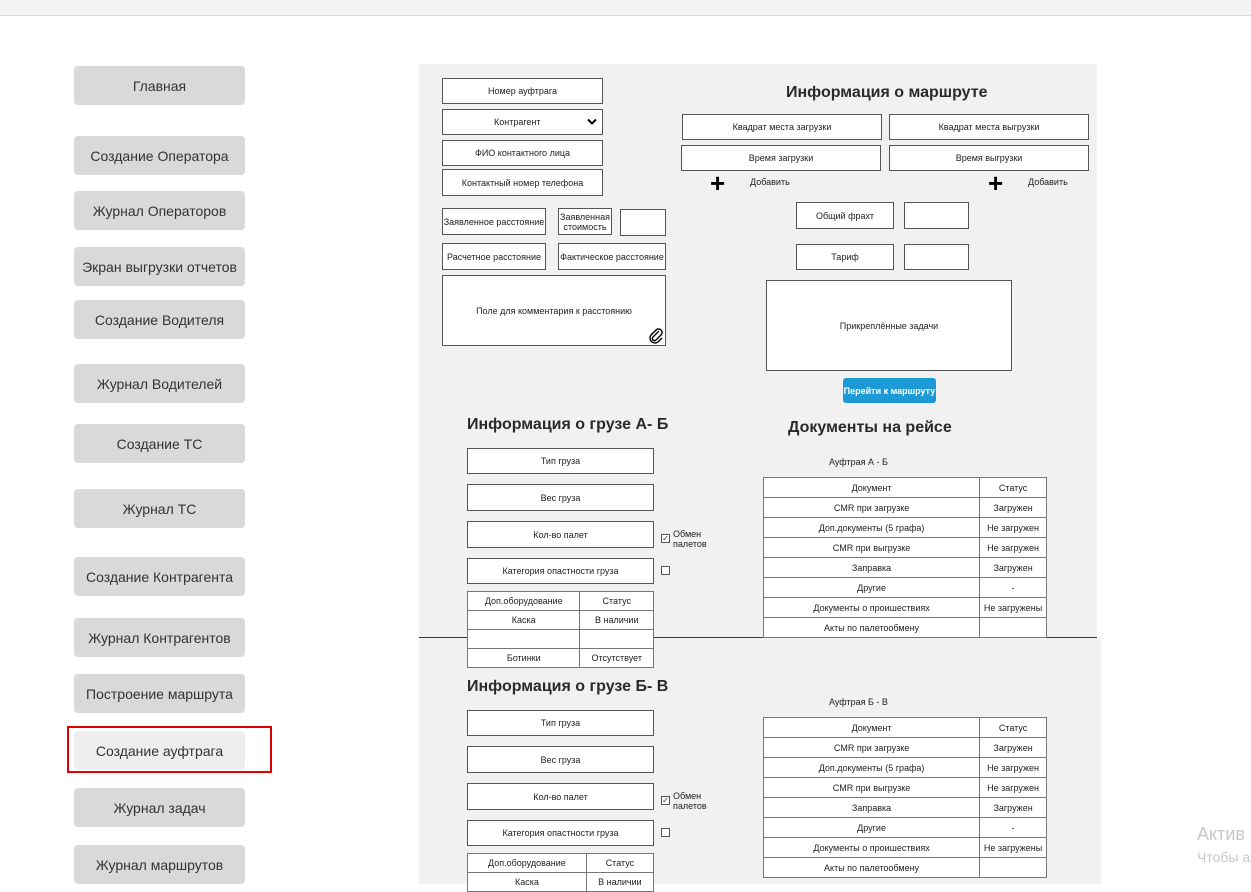  Describe the element at coordinates (560, 723) in the screenshot. I see `cargo-bv-type-field: Тип груза` at that location.